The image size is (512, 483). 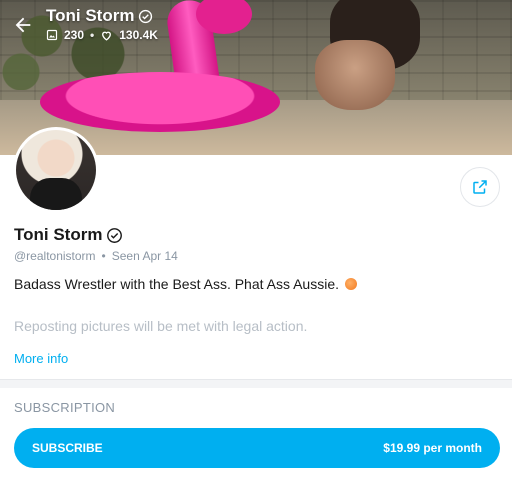 I want to click on avatar-image, so click(x=56, y=170).